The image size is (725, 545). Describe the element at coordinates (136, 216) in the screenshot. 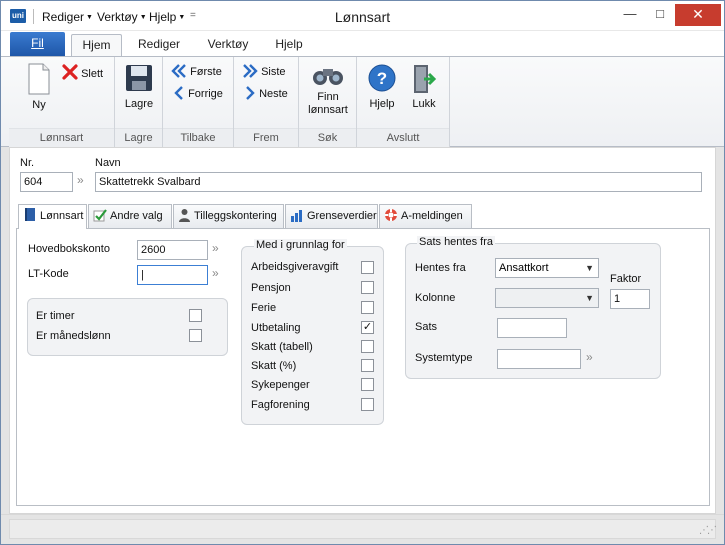

I see `tab-andre-valg-label: Andre valg` at that location.